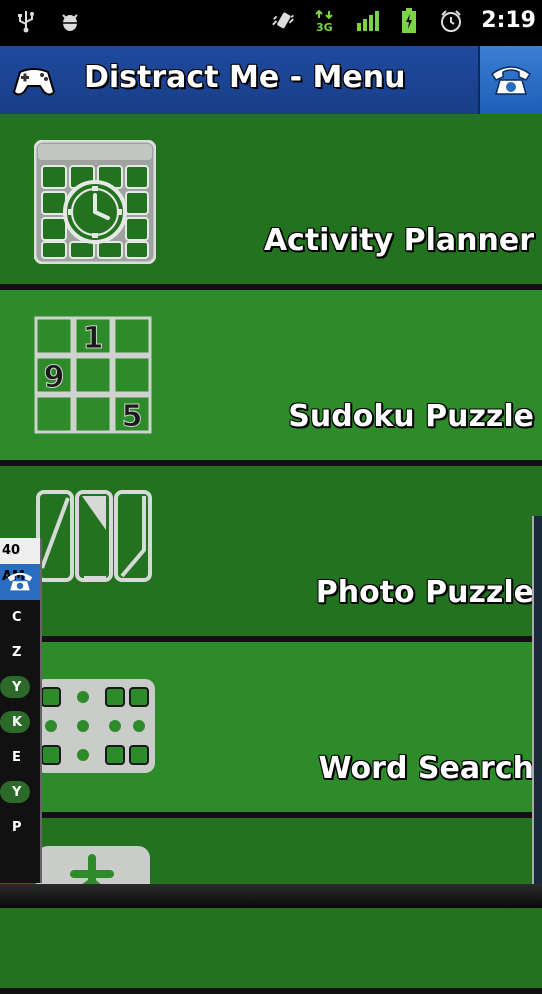 This screenshot has height=994, width=542. I want to click on sudoku-digit: 1, so click(93, 338).